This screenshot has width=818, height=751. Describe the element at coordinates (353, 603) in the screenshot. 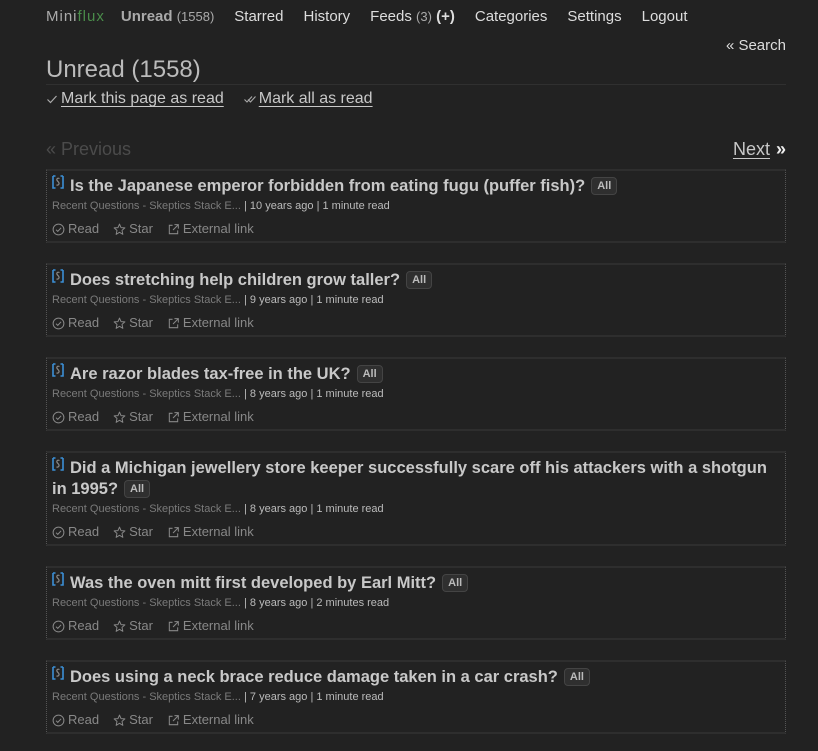

I see `reading-time: 2 minutes read` at that location.